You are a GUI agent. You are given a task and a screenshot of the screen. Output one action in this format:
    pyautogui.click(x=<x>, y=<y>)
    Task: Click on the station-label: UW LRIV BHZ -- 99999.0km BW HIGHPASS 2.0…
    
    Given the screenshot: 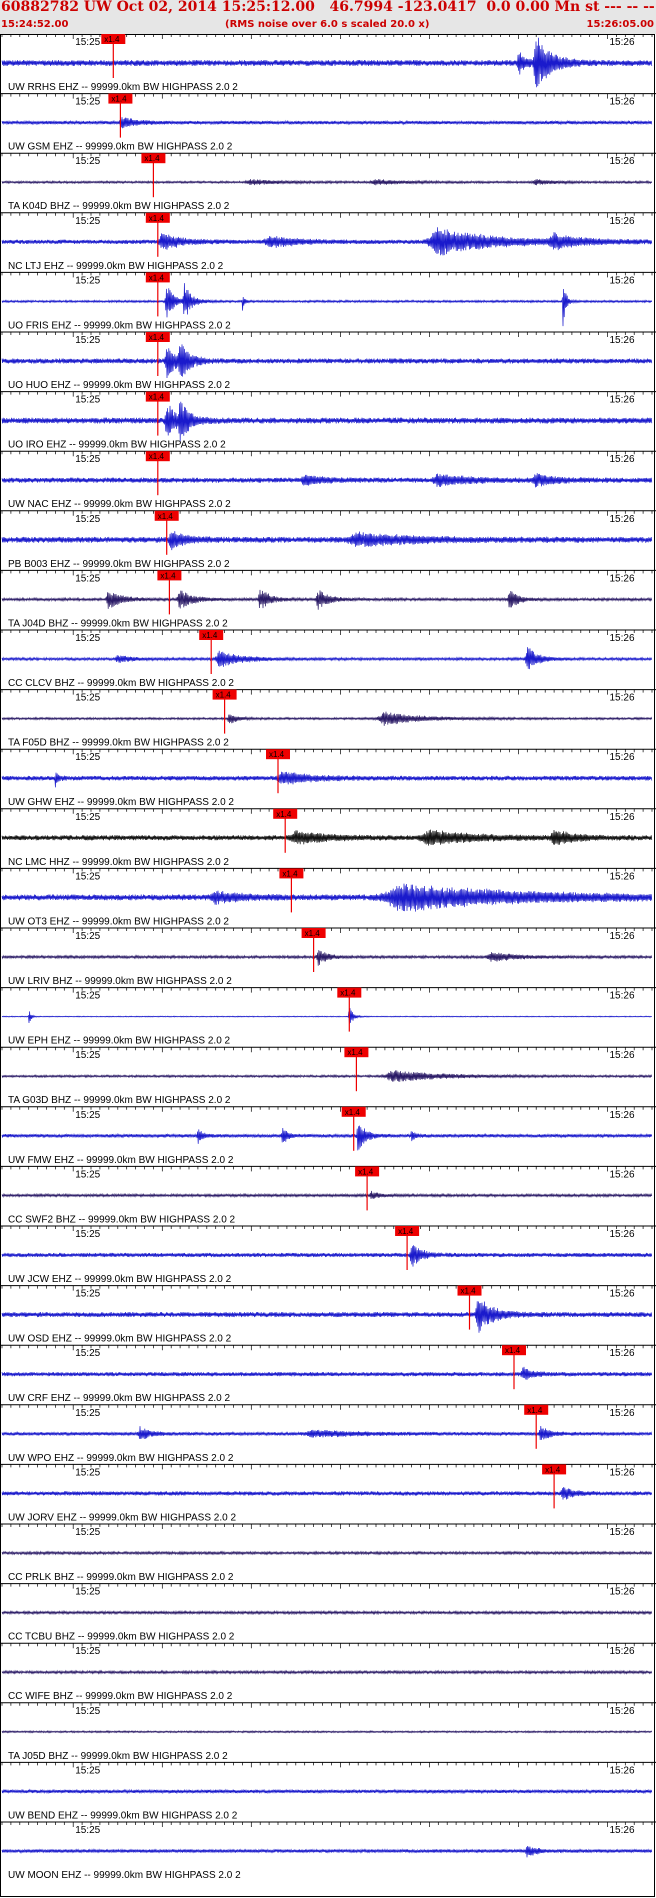 What is the action you would take?
    pyautogui.click(x=120, y=981)
    